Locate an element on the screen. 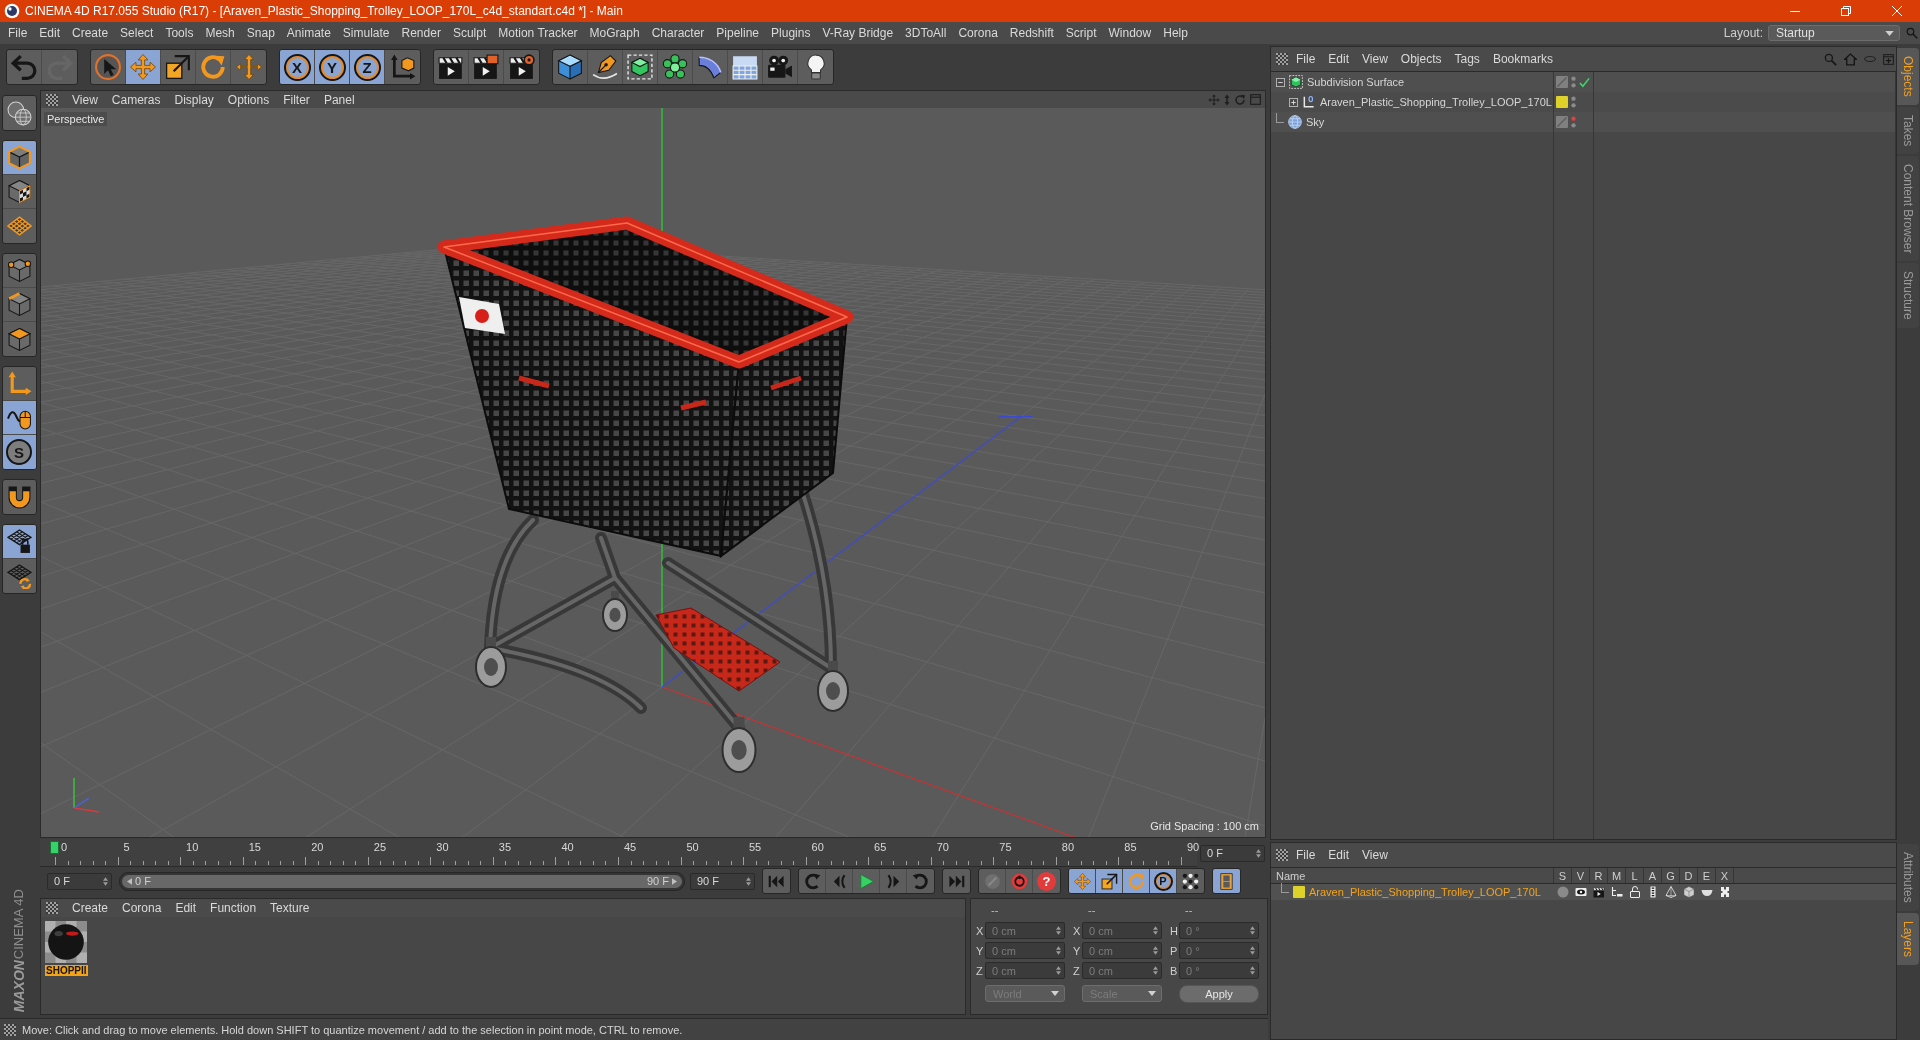 The height and width of the screenshot is (1040, 1920). panel-tab: Objects is located at coordinates (1908, 76).